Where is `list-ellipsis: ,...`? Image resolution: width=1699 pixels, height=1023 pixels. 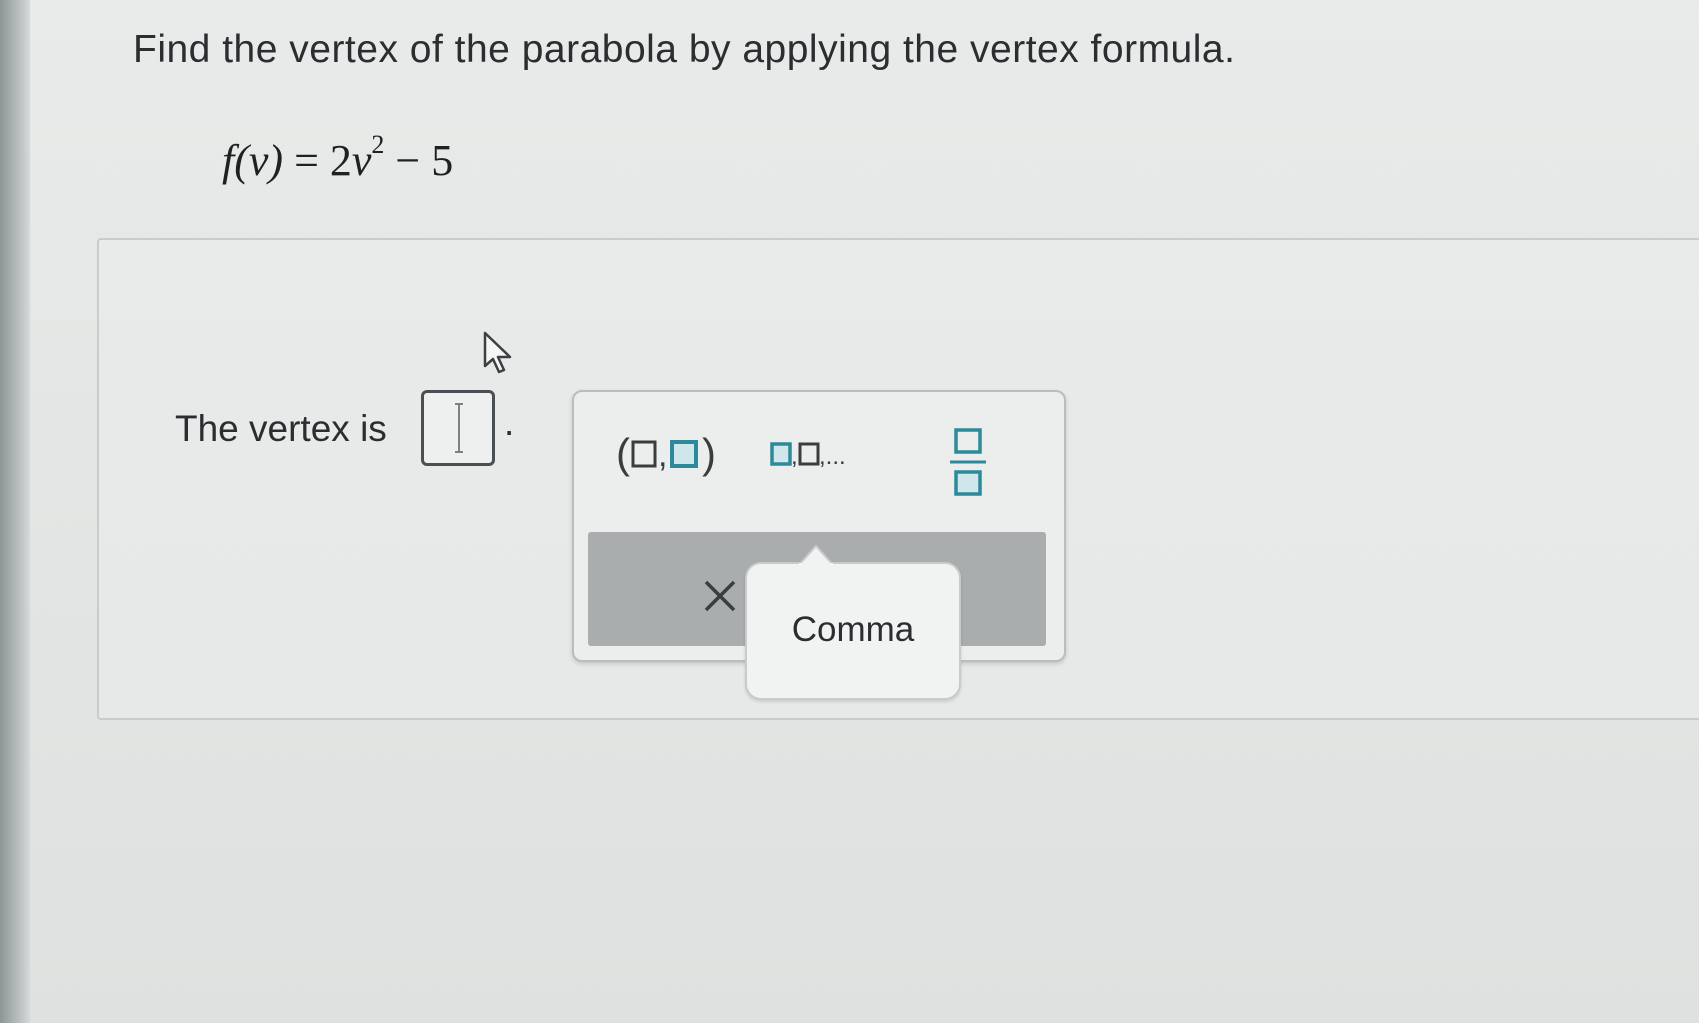 list-ellipsis: ,... is located at coordinates (832, 456).